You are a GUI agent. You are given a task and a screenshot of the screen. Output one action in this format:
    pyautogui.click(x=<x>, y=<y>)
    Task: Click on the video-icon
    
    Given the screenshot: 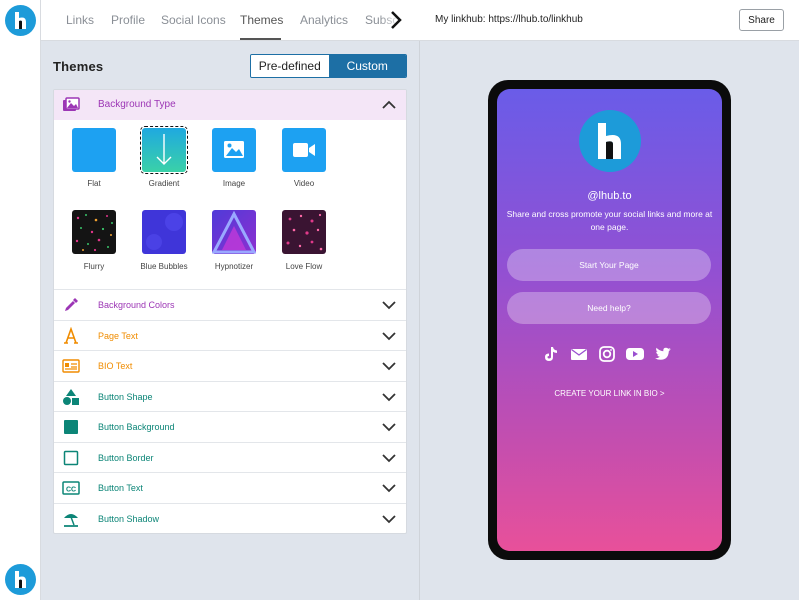 What is the action you would take?
    pyautogui.click(x=304, y=150)
    